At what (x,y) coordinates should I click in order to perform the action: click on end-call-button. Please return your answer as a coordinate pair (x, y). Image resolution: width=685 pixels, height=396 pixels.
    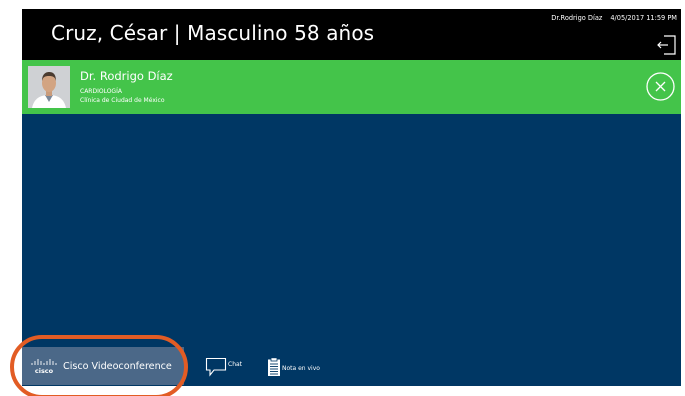
    Looking at the image, I should click on (660, 86).